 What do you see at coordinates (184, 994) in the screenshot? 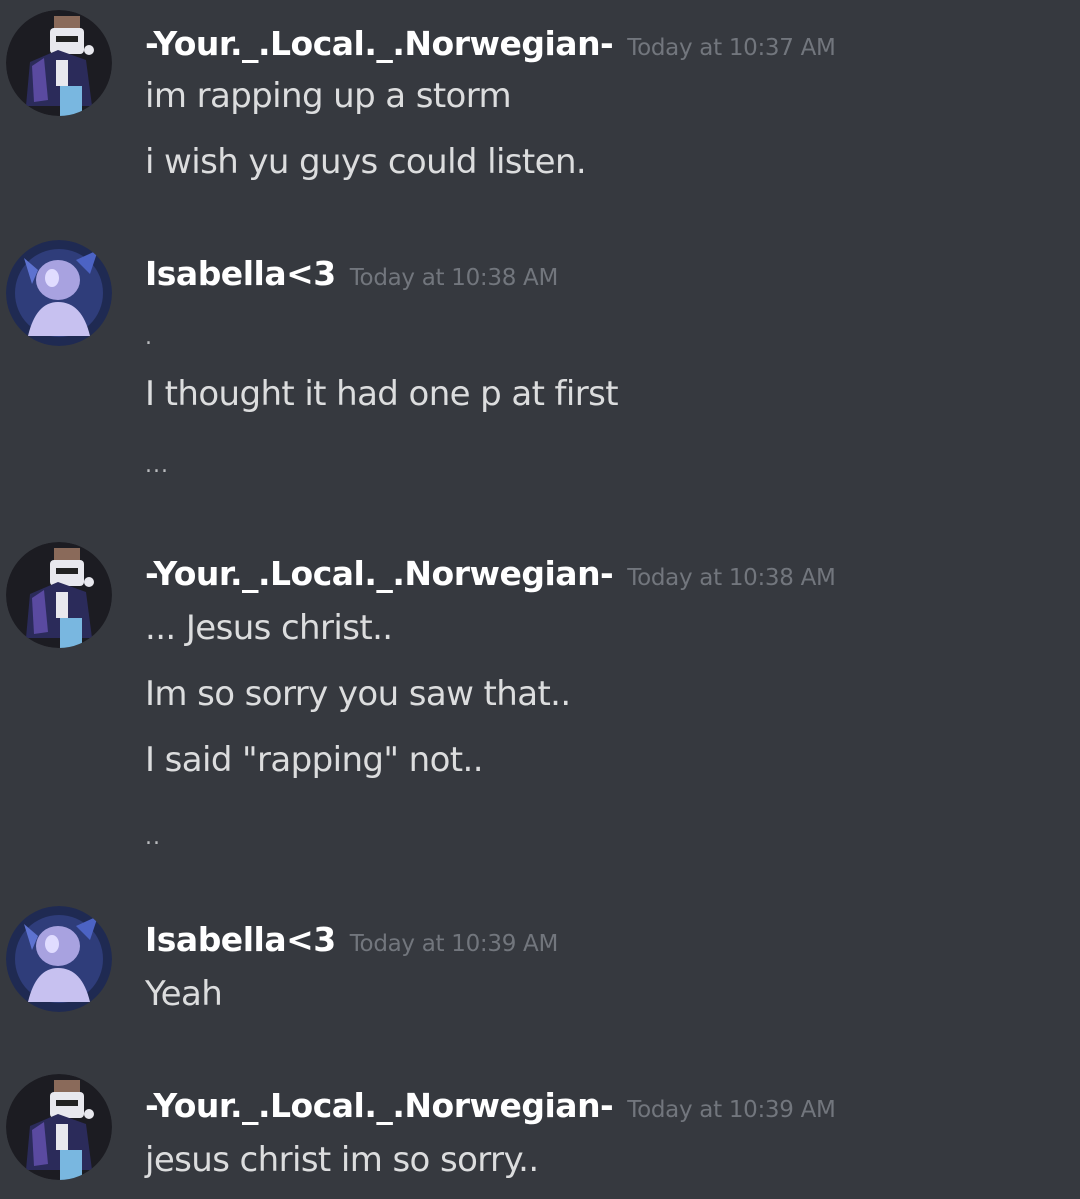
I see `message-text: Yeah` at bounding box center [184, 994].